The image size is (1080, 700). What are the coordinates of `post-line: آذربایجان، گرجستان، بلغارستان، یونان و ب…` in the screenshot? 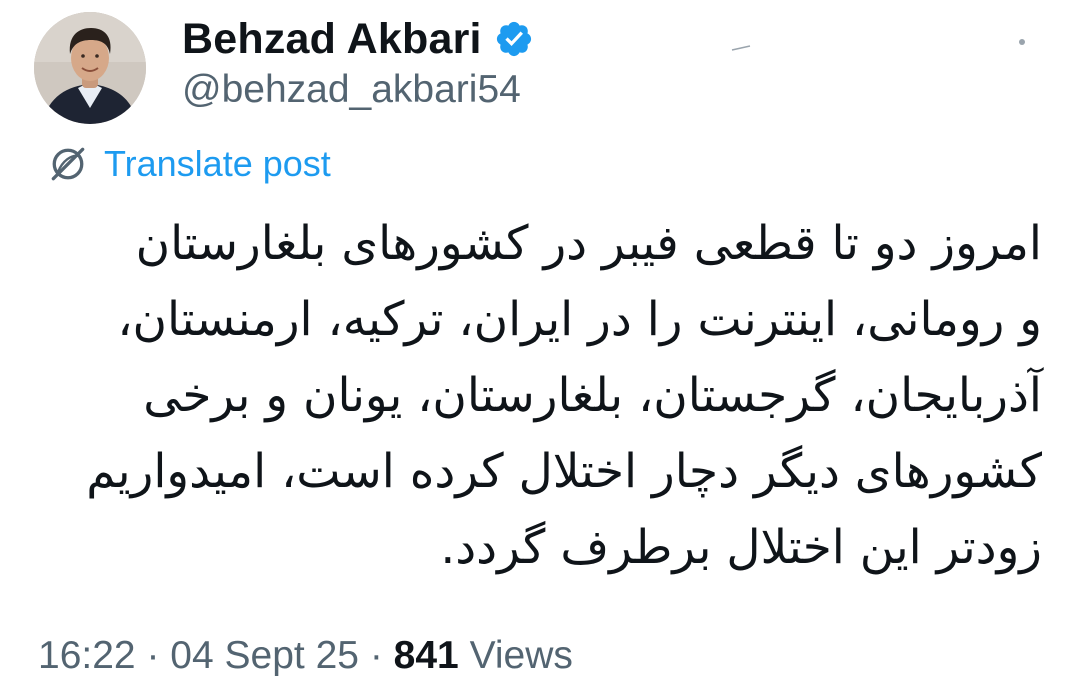 It's located at (592, 395).